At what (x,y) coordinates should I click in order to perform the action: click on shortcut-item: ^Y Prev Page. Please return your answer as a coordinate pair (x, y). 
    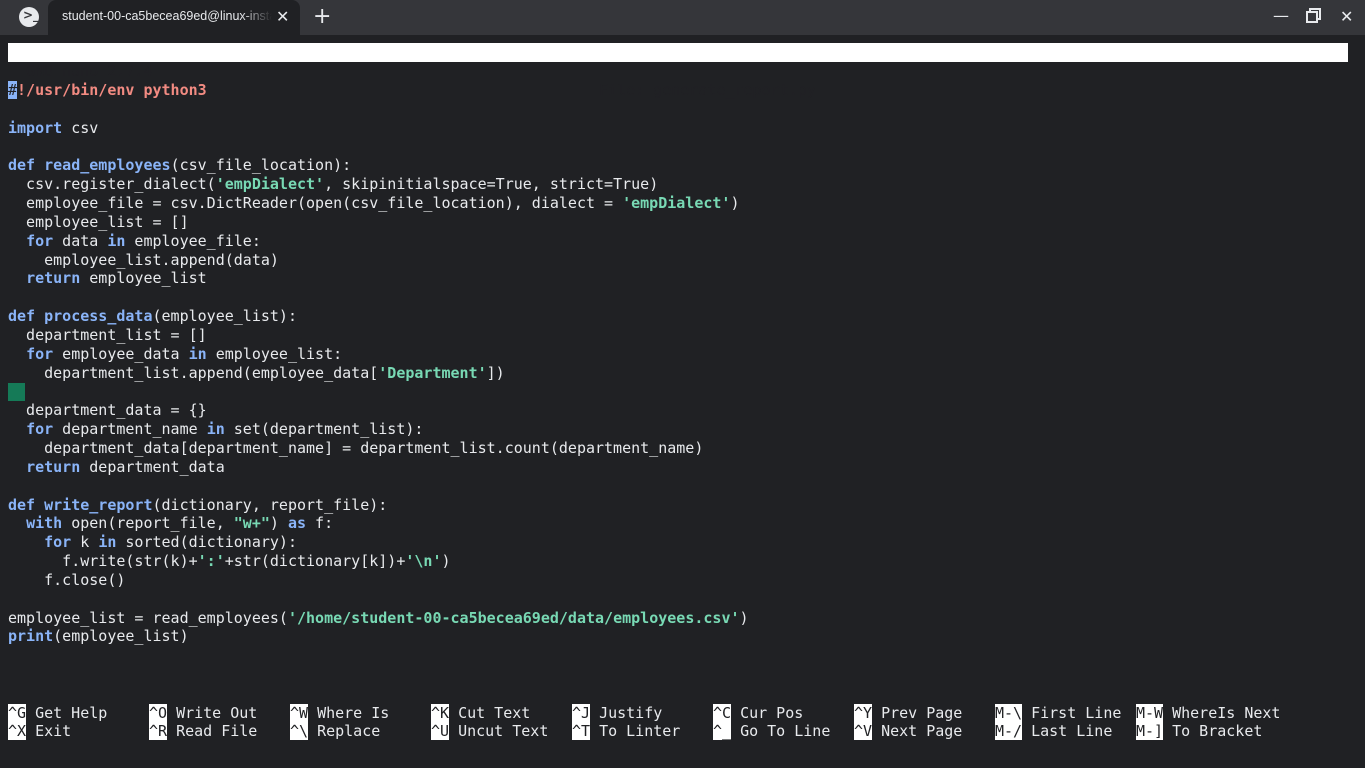
    Looking at the image, I should click on (908, 713).